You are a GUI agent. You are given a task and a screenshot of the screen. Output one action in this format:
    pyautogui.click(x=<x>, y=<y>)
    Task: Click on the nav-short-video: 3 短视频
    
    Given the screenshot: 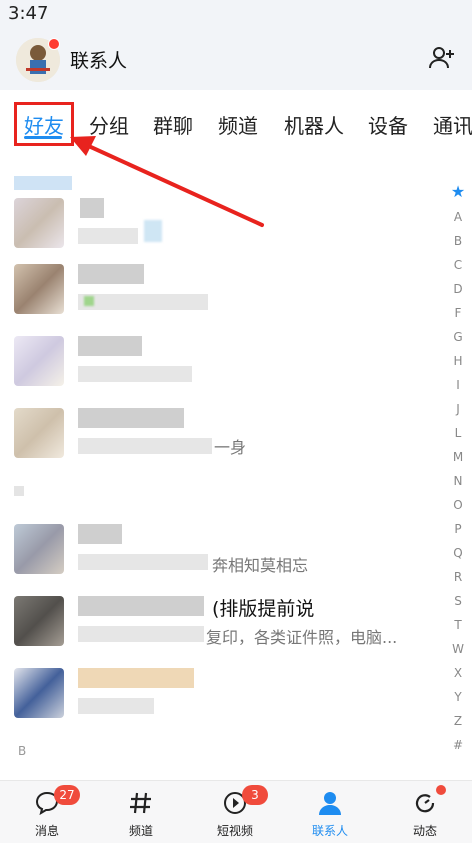 What is the action you would take?
    pyautogui.click(x=235, y=812)
    